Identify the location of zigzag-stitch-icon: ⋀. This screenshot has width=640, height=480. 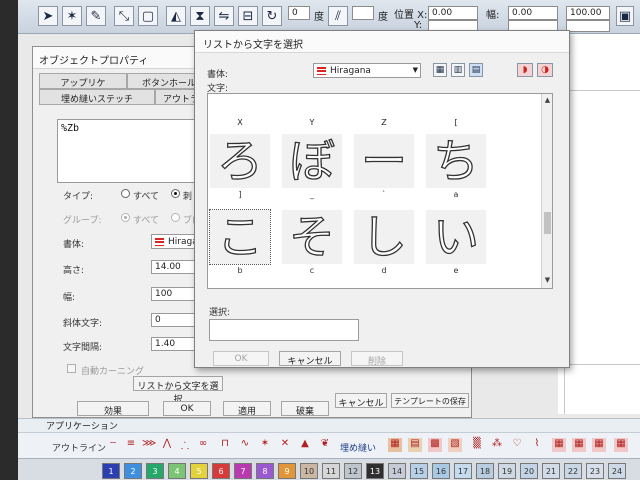
(167, 445).